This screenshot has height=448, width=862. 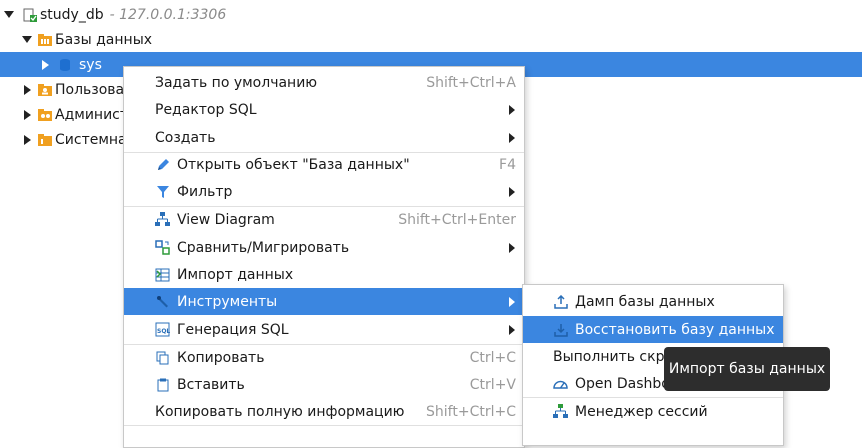 I want to click on menu-item-label: Инструменты, so click(x=227, y=301).